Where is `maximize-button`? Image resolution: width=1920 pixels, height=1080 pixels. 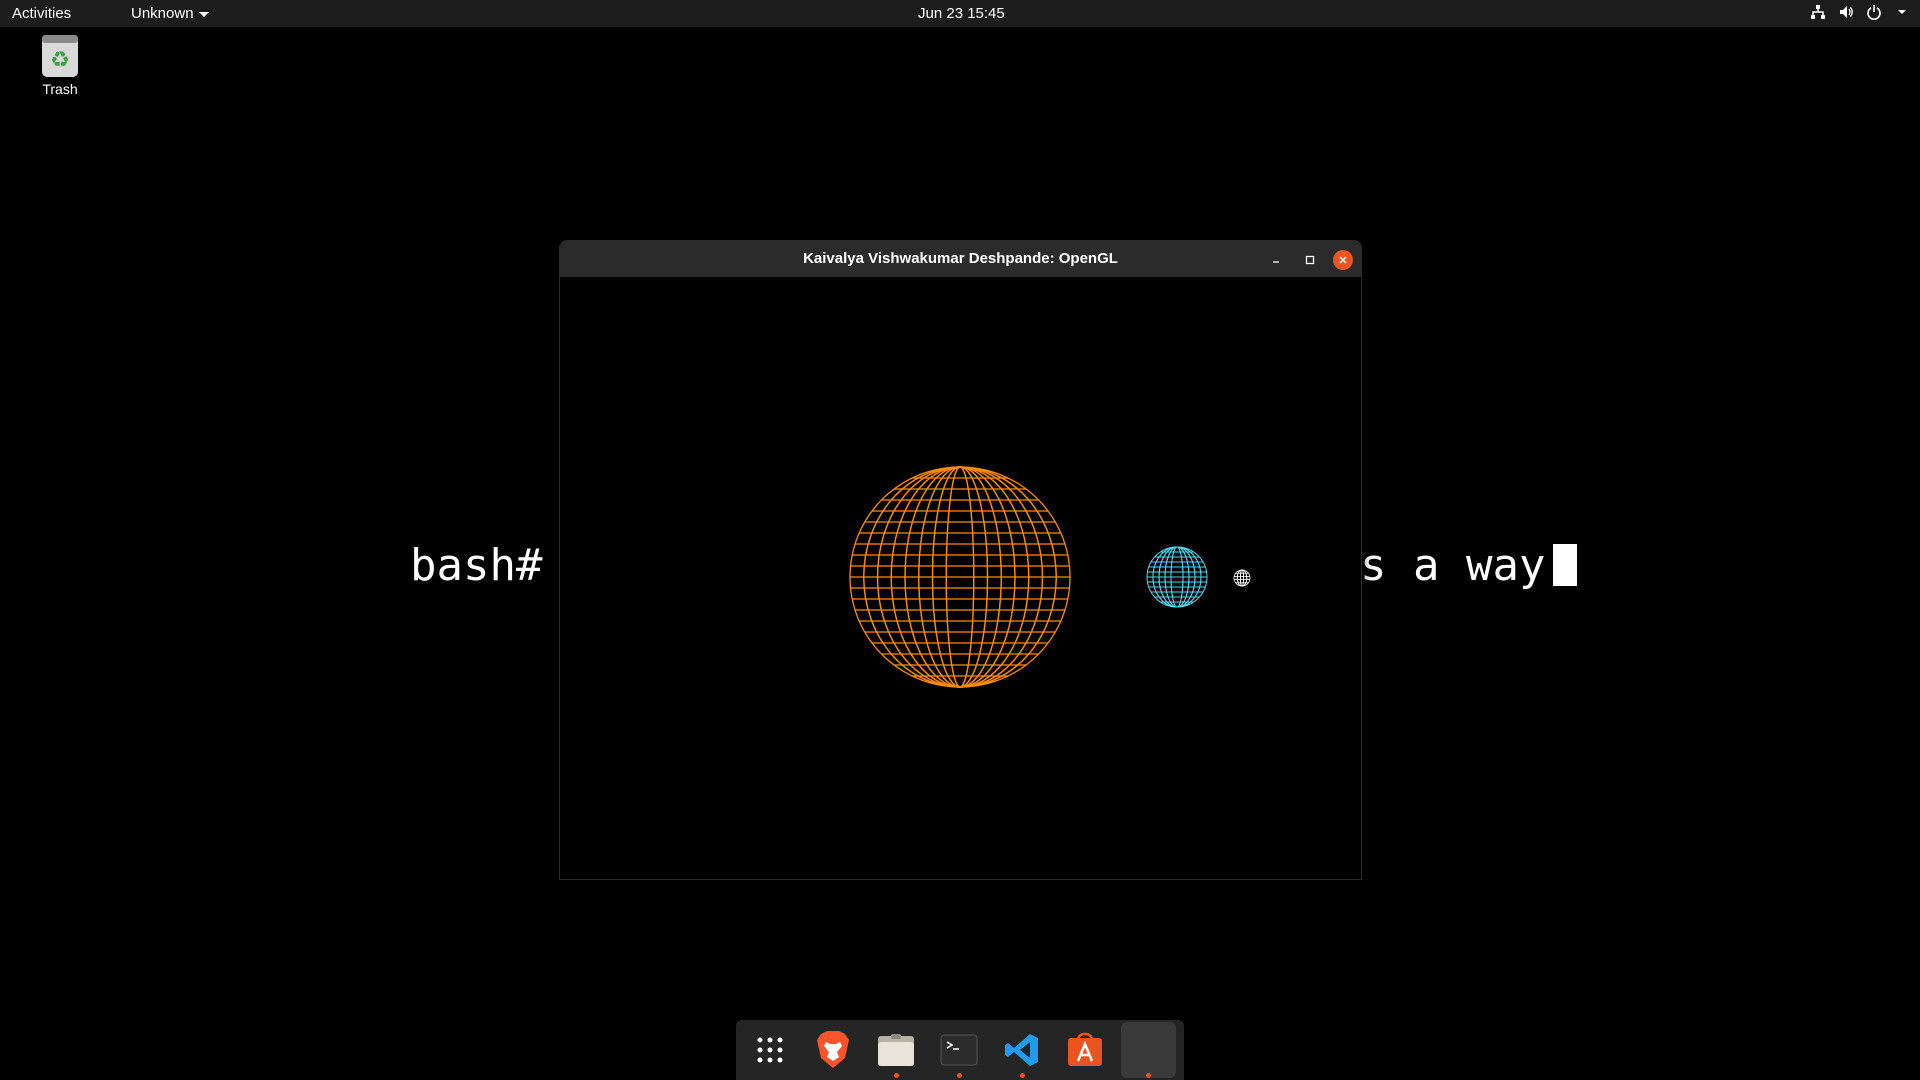 maximize-button is located at coordinates (1310, 260).